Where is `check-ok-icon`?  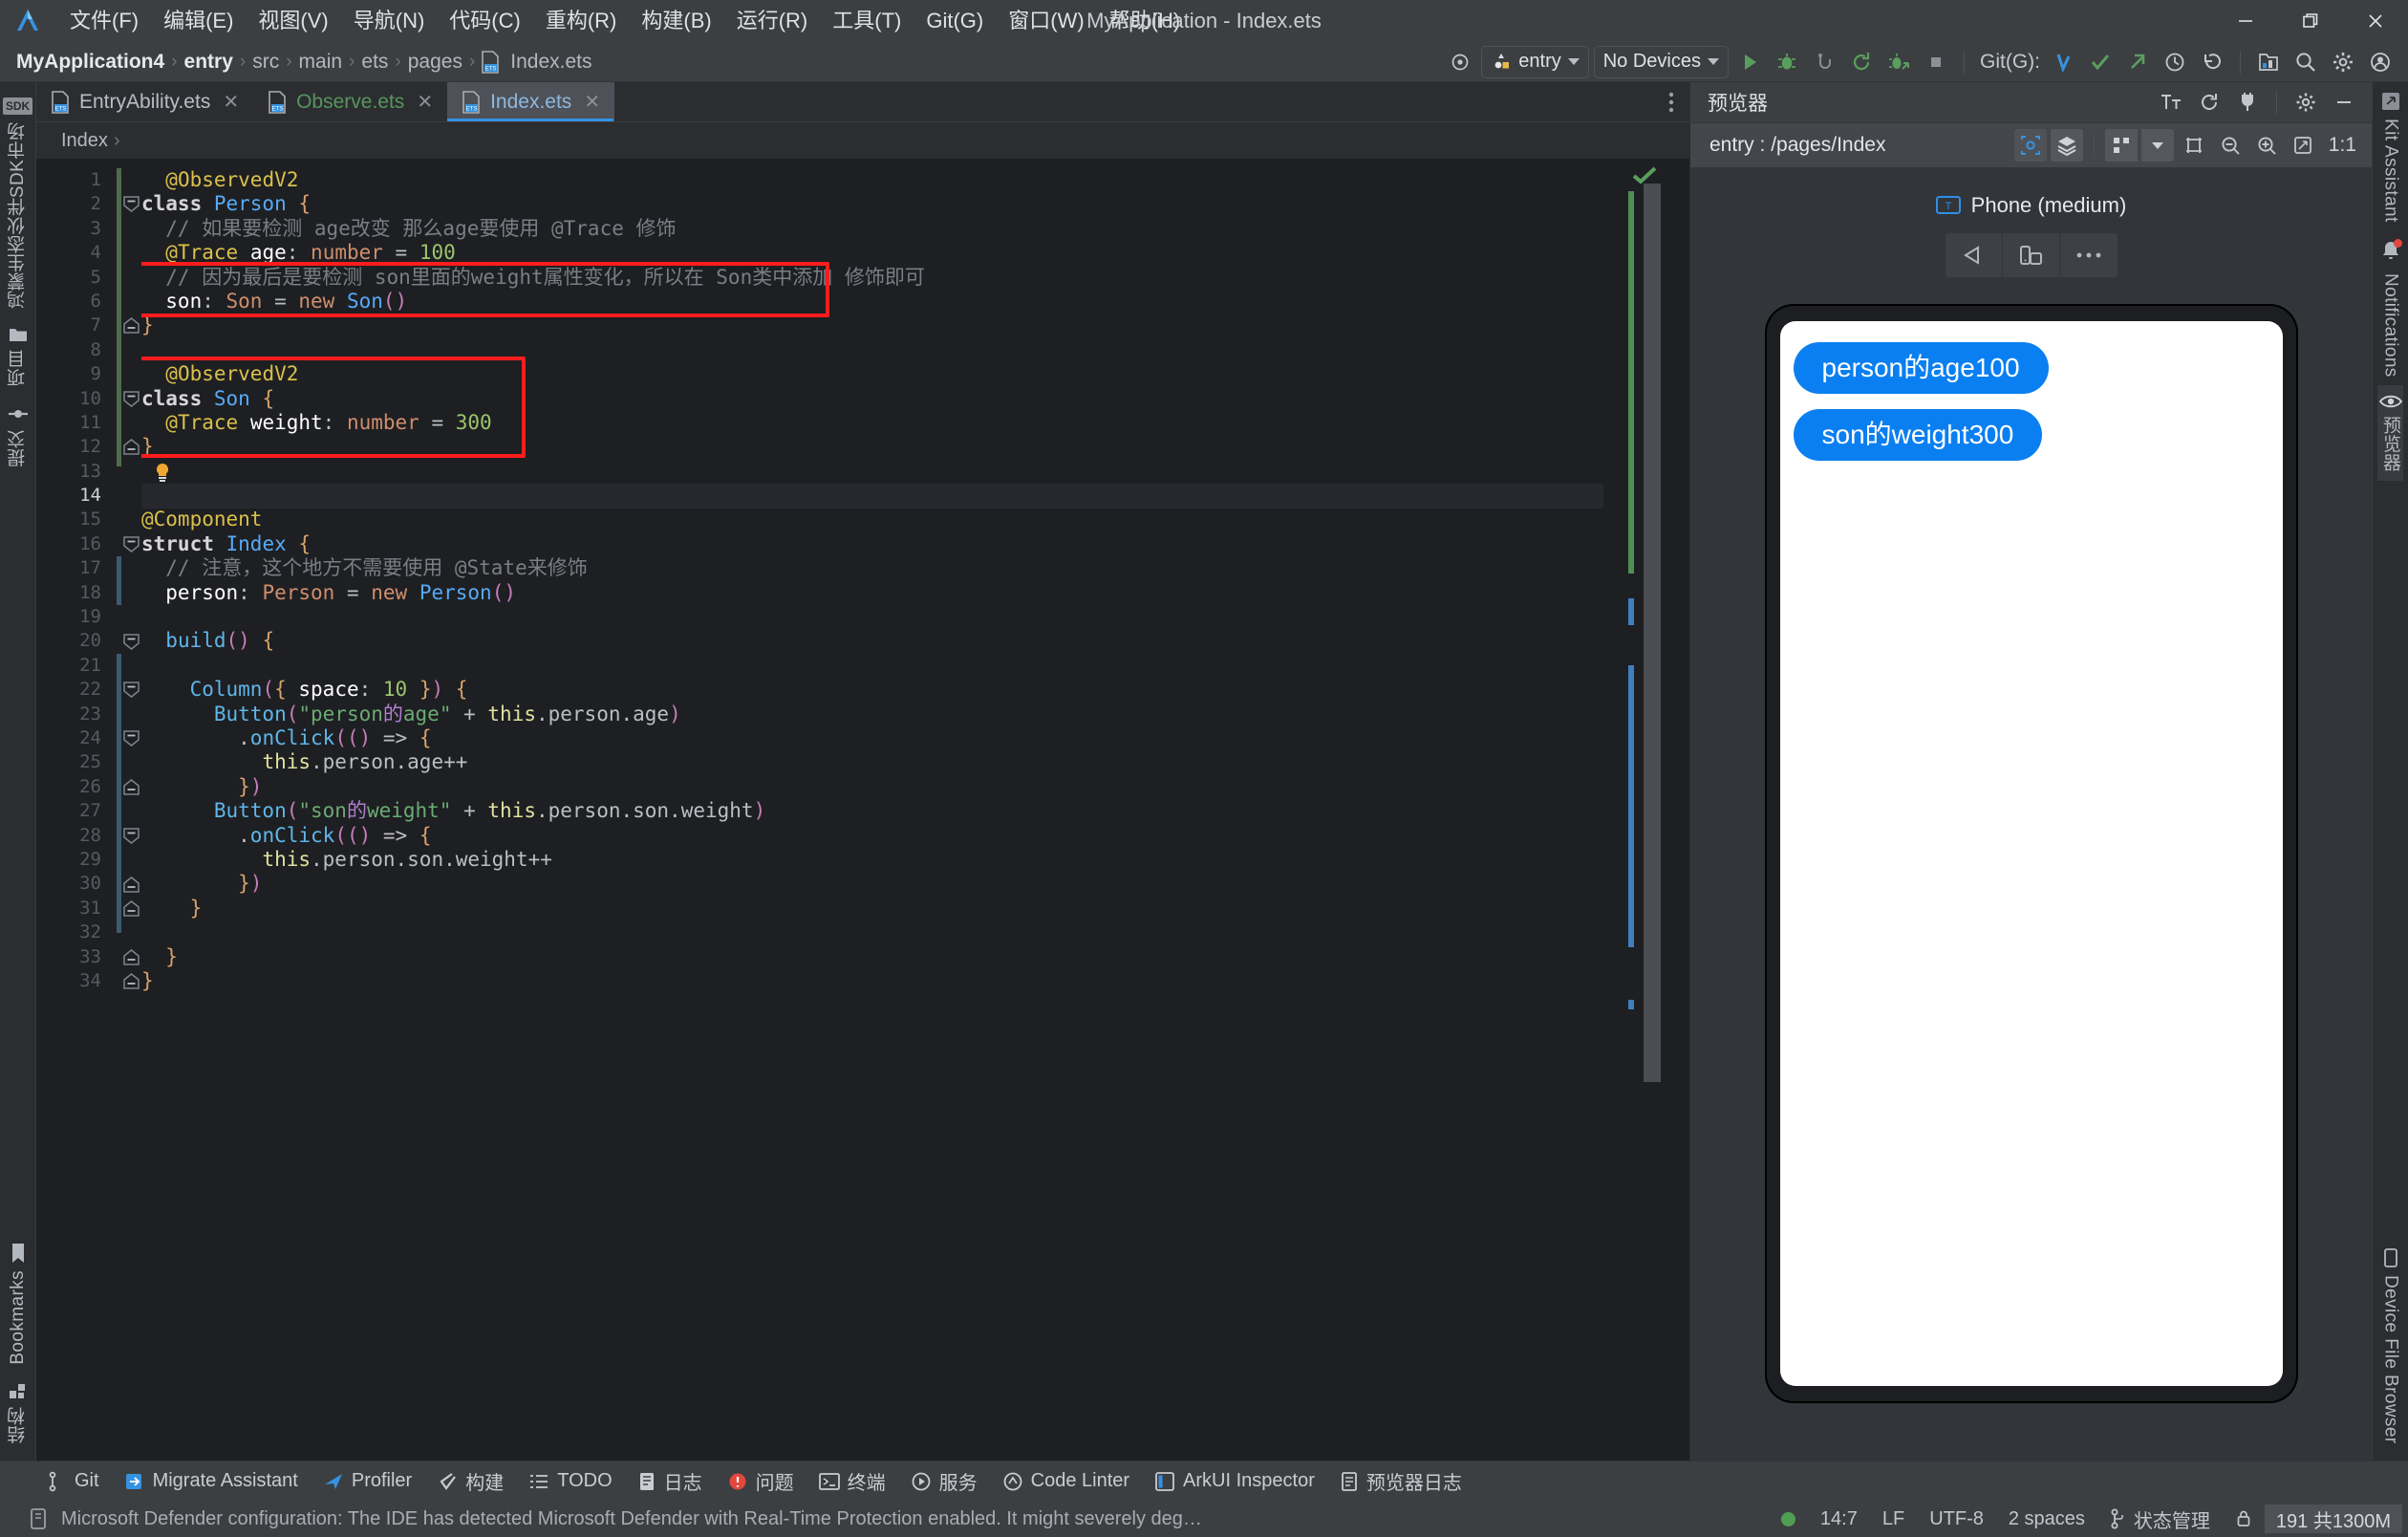
check-ok-icon is located at coordinates (1645, 174).